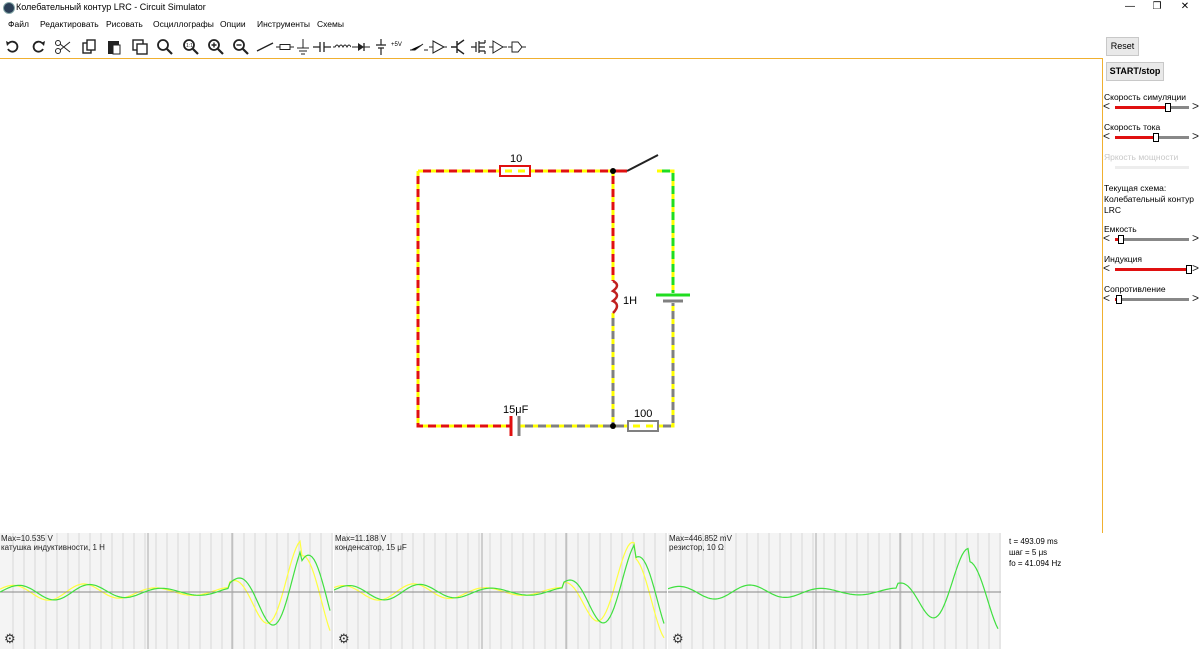 This screenshot has width=1200, height=649. Describe the element at coordinates (516, 159) in the screenshot. I see `resistor-10-label: 10` at that location.